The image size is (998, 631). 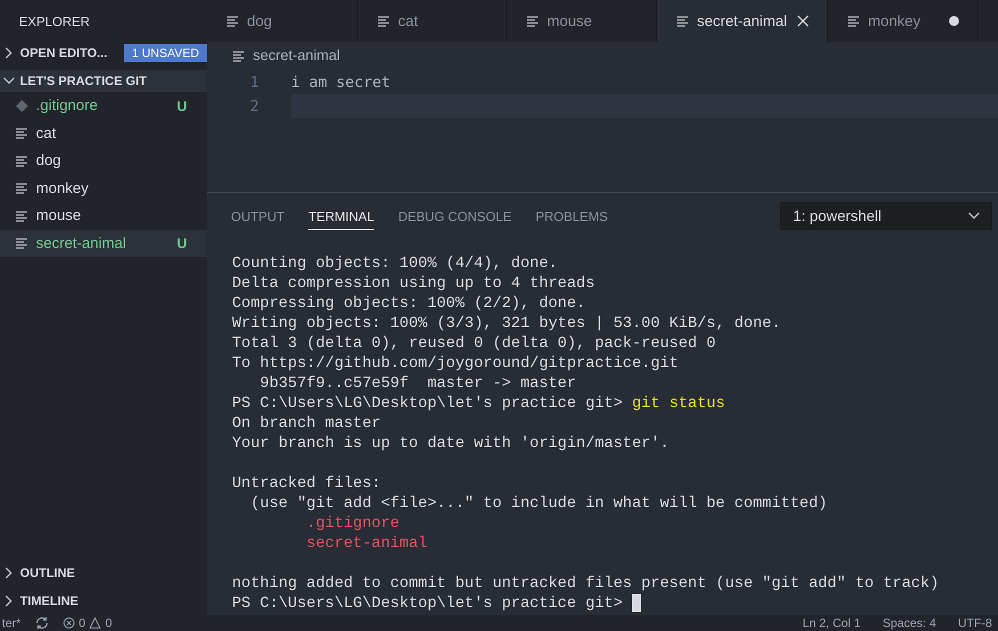 What do you see at coordinates (41, 623) in the screenshot?
I see `sync-icon` at bounding box center [41, 623].